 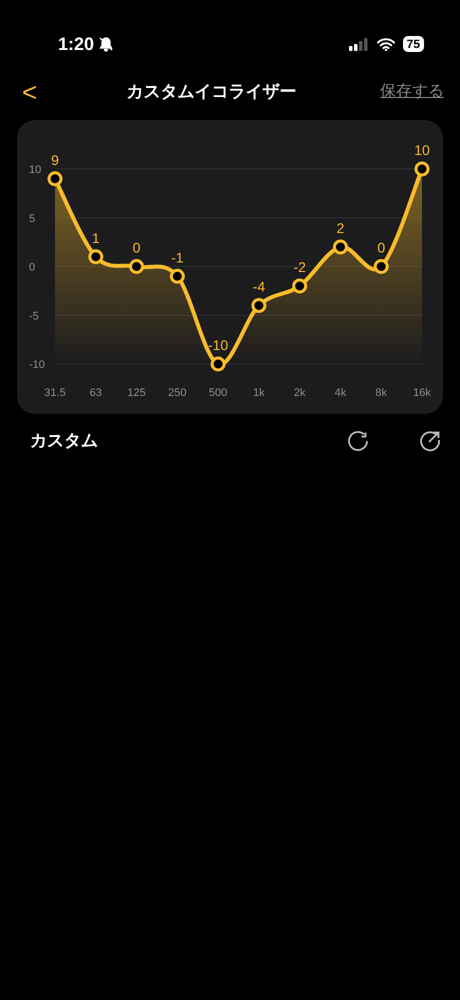 I want to click on x-tick-label: 250, so click(x=177, y=393).